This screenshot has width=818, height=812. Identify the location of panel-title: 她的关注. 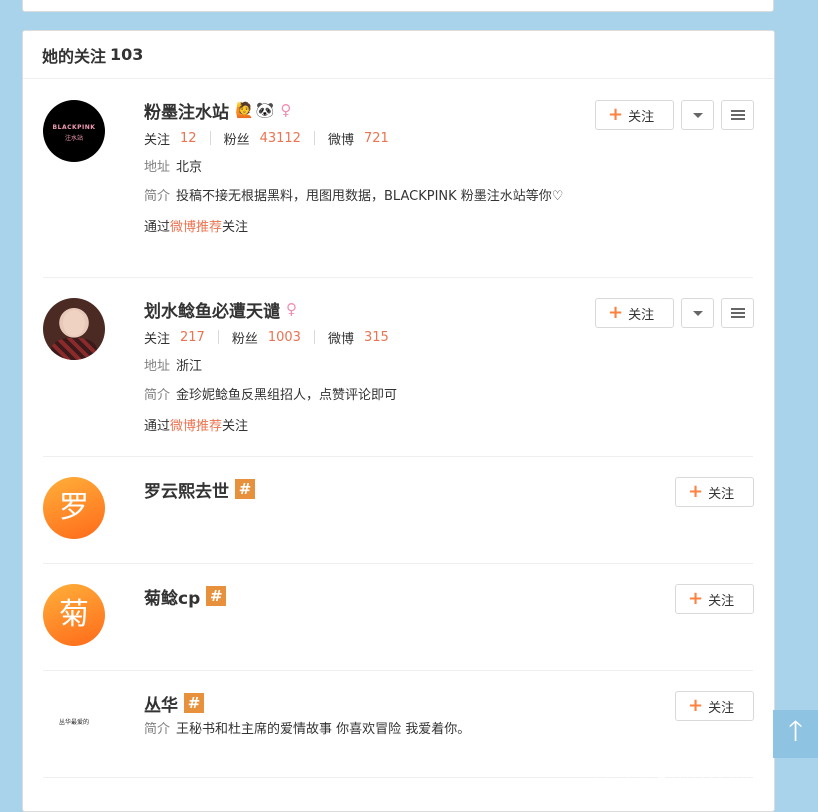
(74, 56).